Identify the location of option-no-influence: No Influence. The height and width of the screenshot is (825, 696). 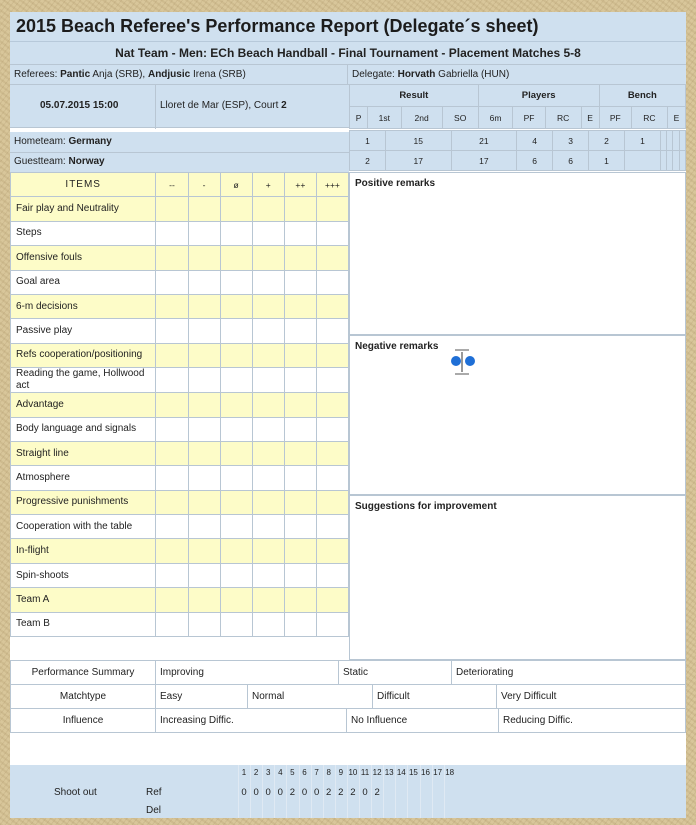
(422, 720).